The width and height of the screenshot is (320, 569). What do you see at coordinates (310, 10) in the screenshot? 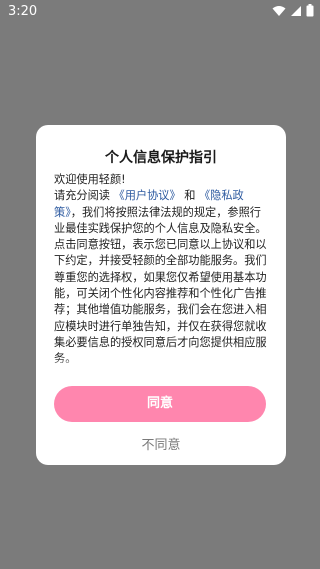
I see `battery-icon` at bounding box center [310, 10].